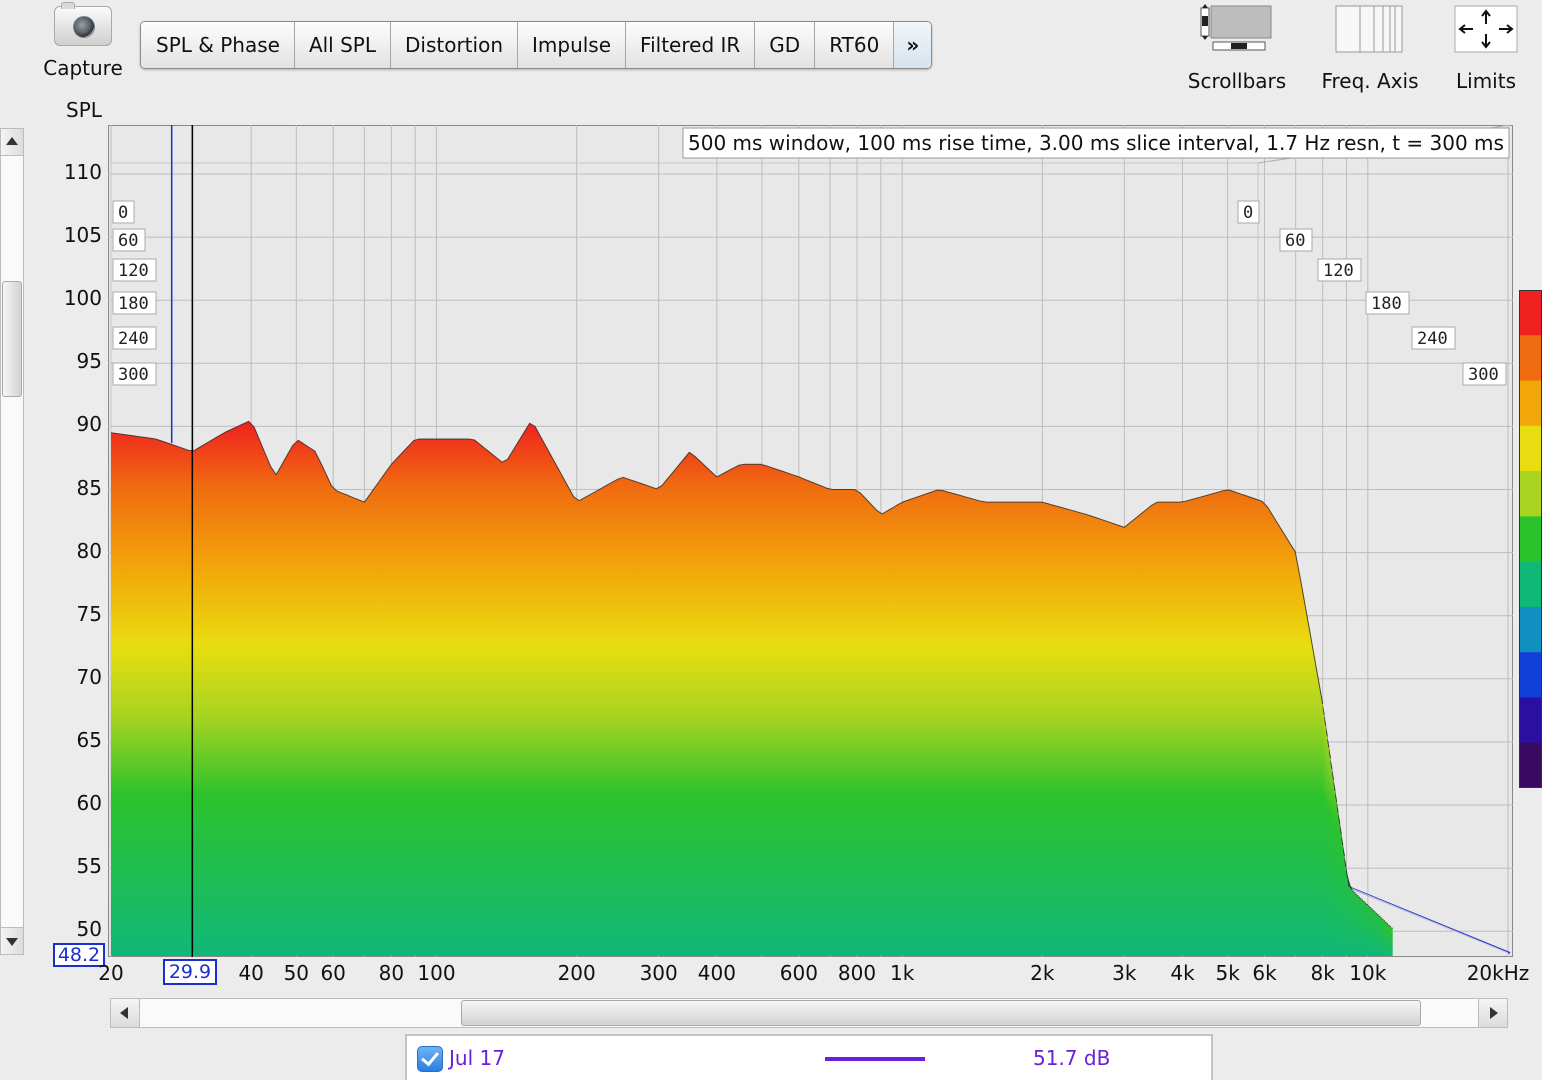  Describe the element at coordinates (12, 142) in the screenshot. I see `scroll-up-arrow` at that location.